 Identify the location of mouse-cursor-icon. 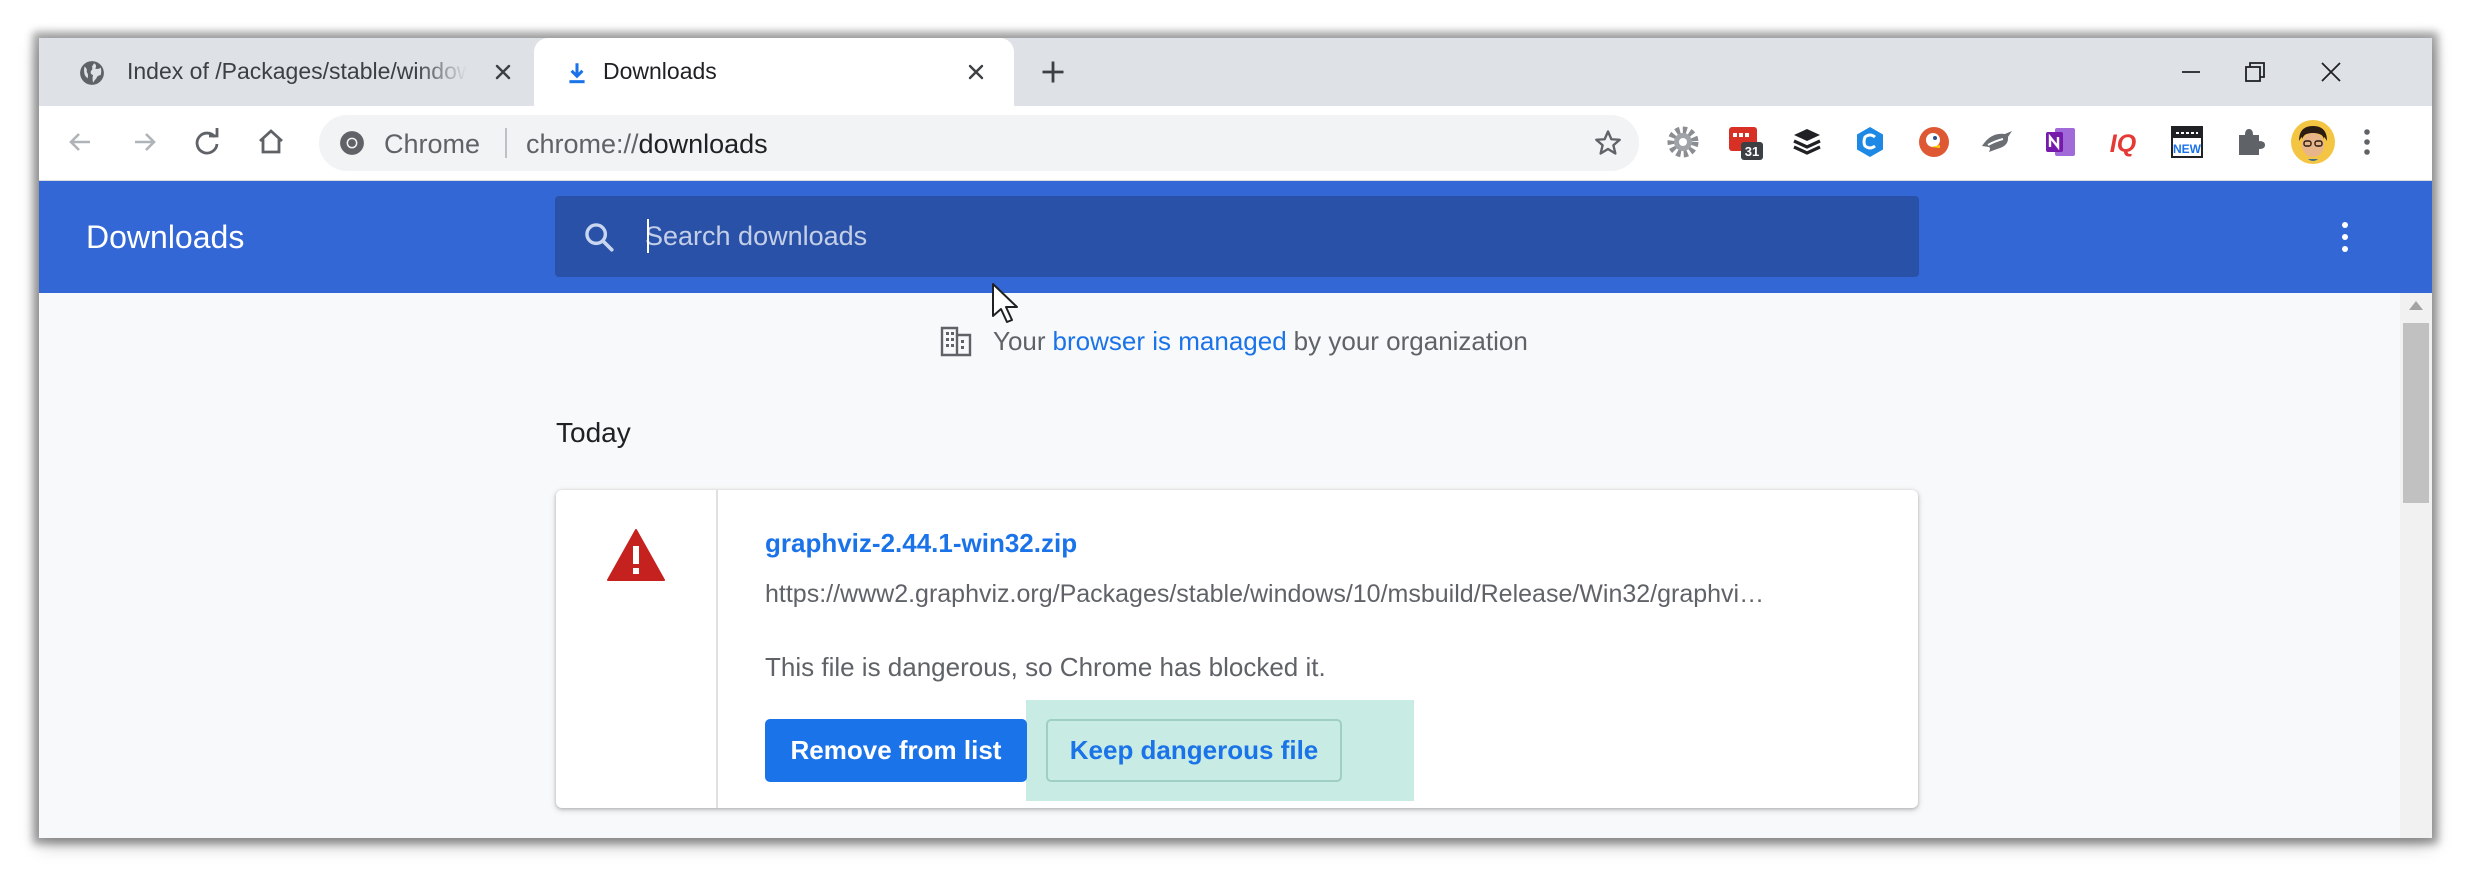
(1005, 303).